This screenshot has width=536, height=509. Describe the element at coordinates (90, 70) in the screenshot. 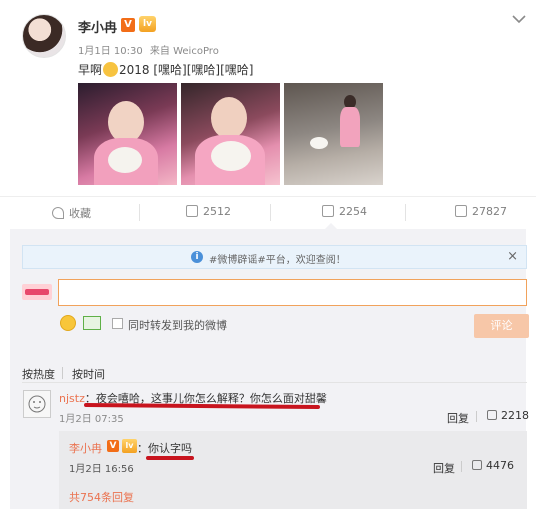

I see `post-text-before: 早啊` at that location.